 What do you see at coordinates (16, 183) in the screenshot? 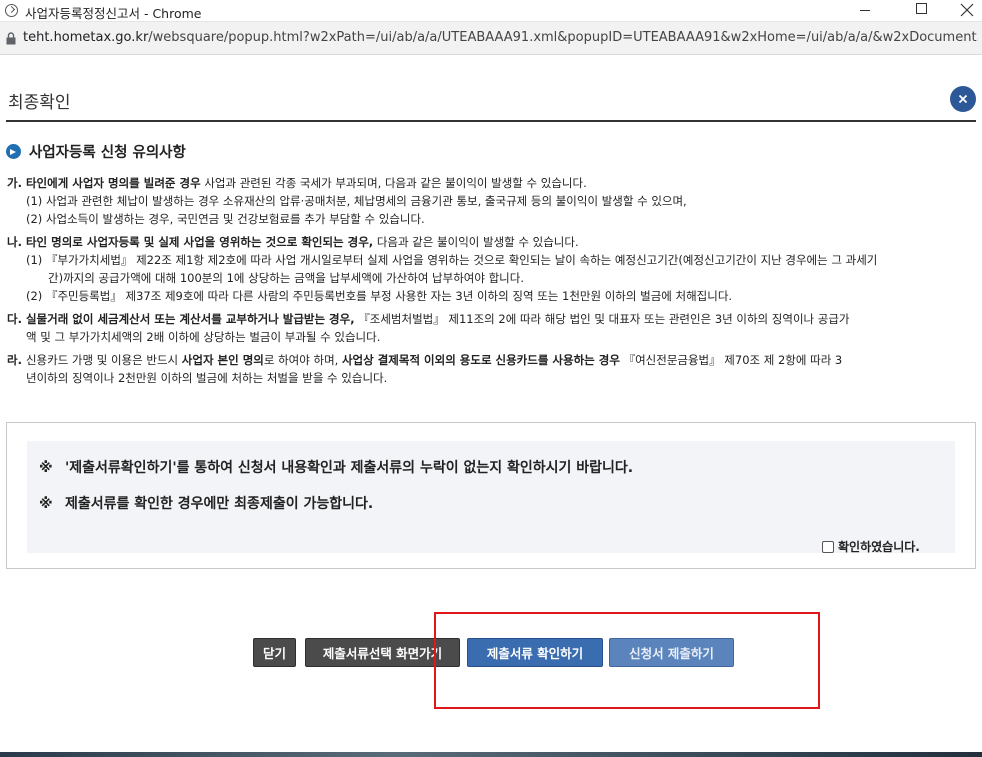
I see `notice-ga-prefix: 가.` at bounding box center [16, 183].